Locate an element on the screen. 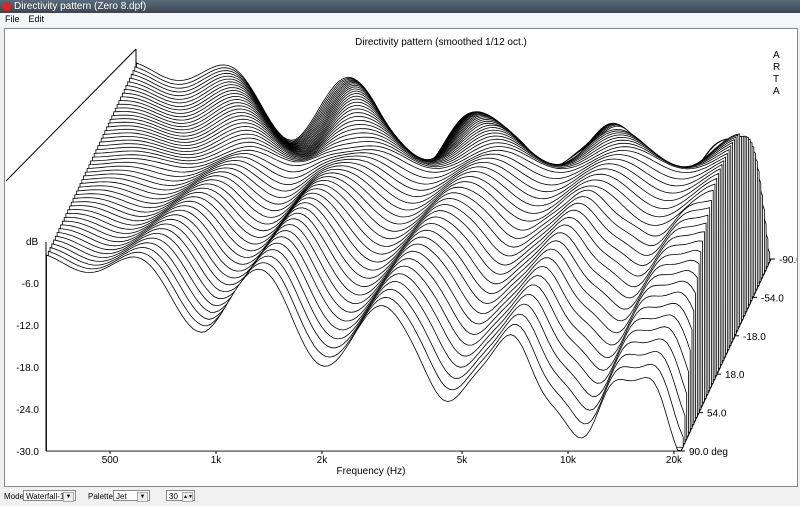  mode-label: Mode is located at coordinates (14, 496).